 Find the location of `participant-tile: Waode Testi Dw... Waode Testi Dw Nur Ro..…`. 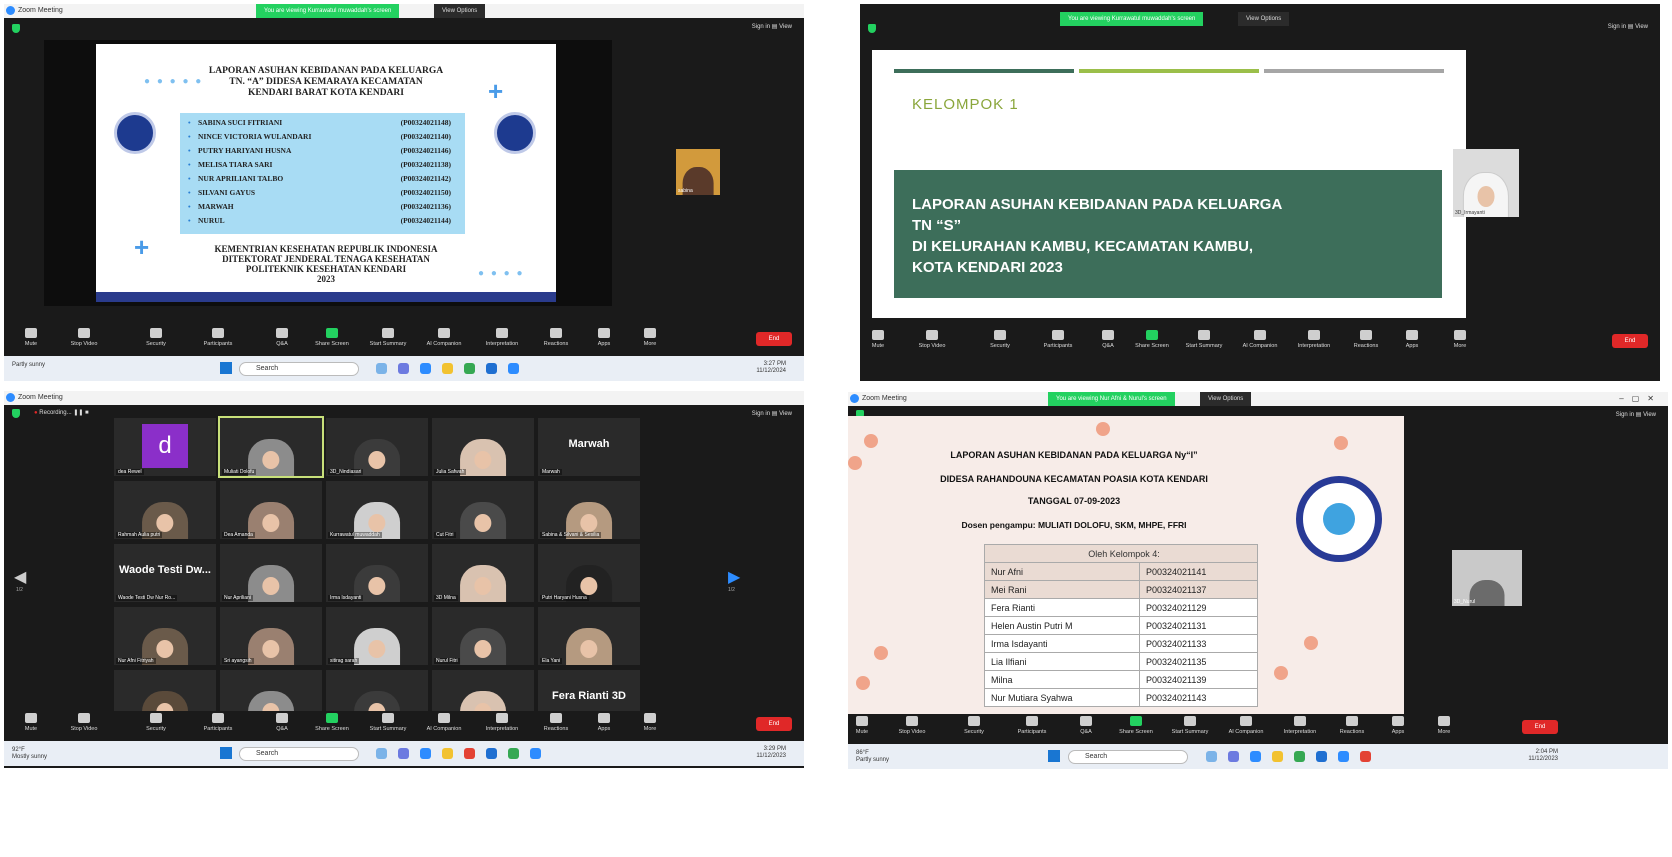

participant-tile: Waode Testi Dw... Waode Testi Dw Nur Ro..… is located at coordinates (165, 573).